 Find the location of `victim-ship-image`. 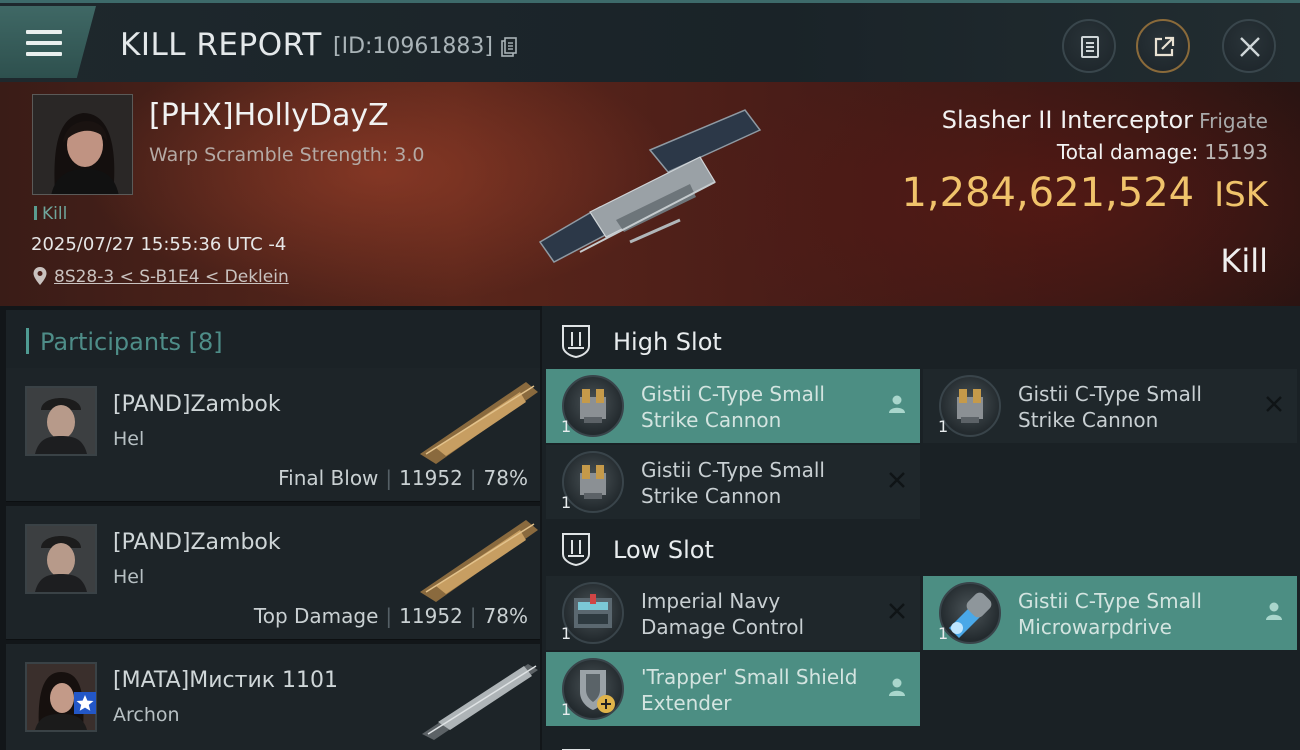

victim-ship-image is located at coordinates (650, 186).